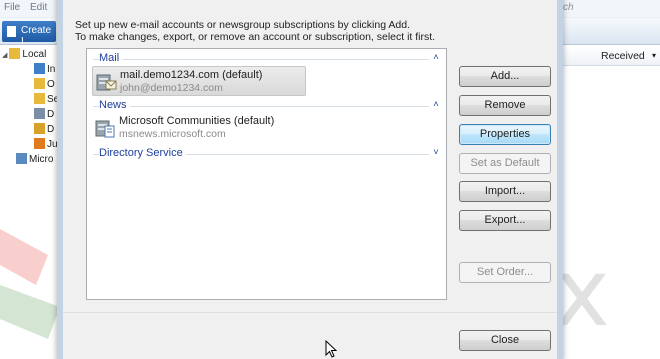 This screenshot has width=660, height=359. What do you see at coordinates (331, 349) in the screenshot?
I see `mouse-pointer-icon` at bounding box center [331, 349].